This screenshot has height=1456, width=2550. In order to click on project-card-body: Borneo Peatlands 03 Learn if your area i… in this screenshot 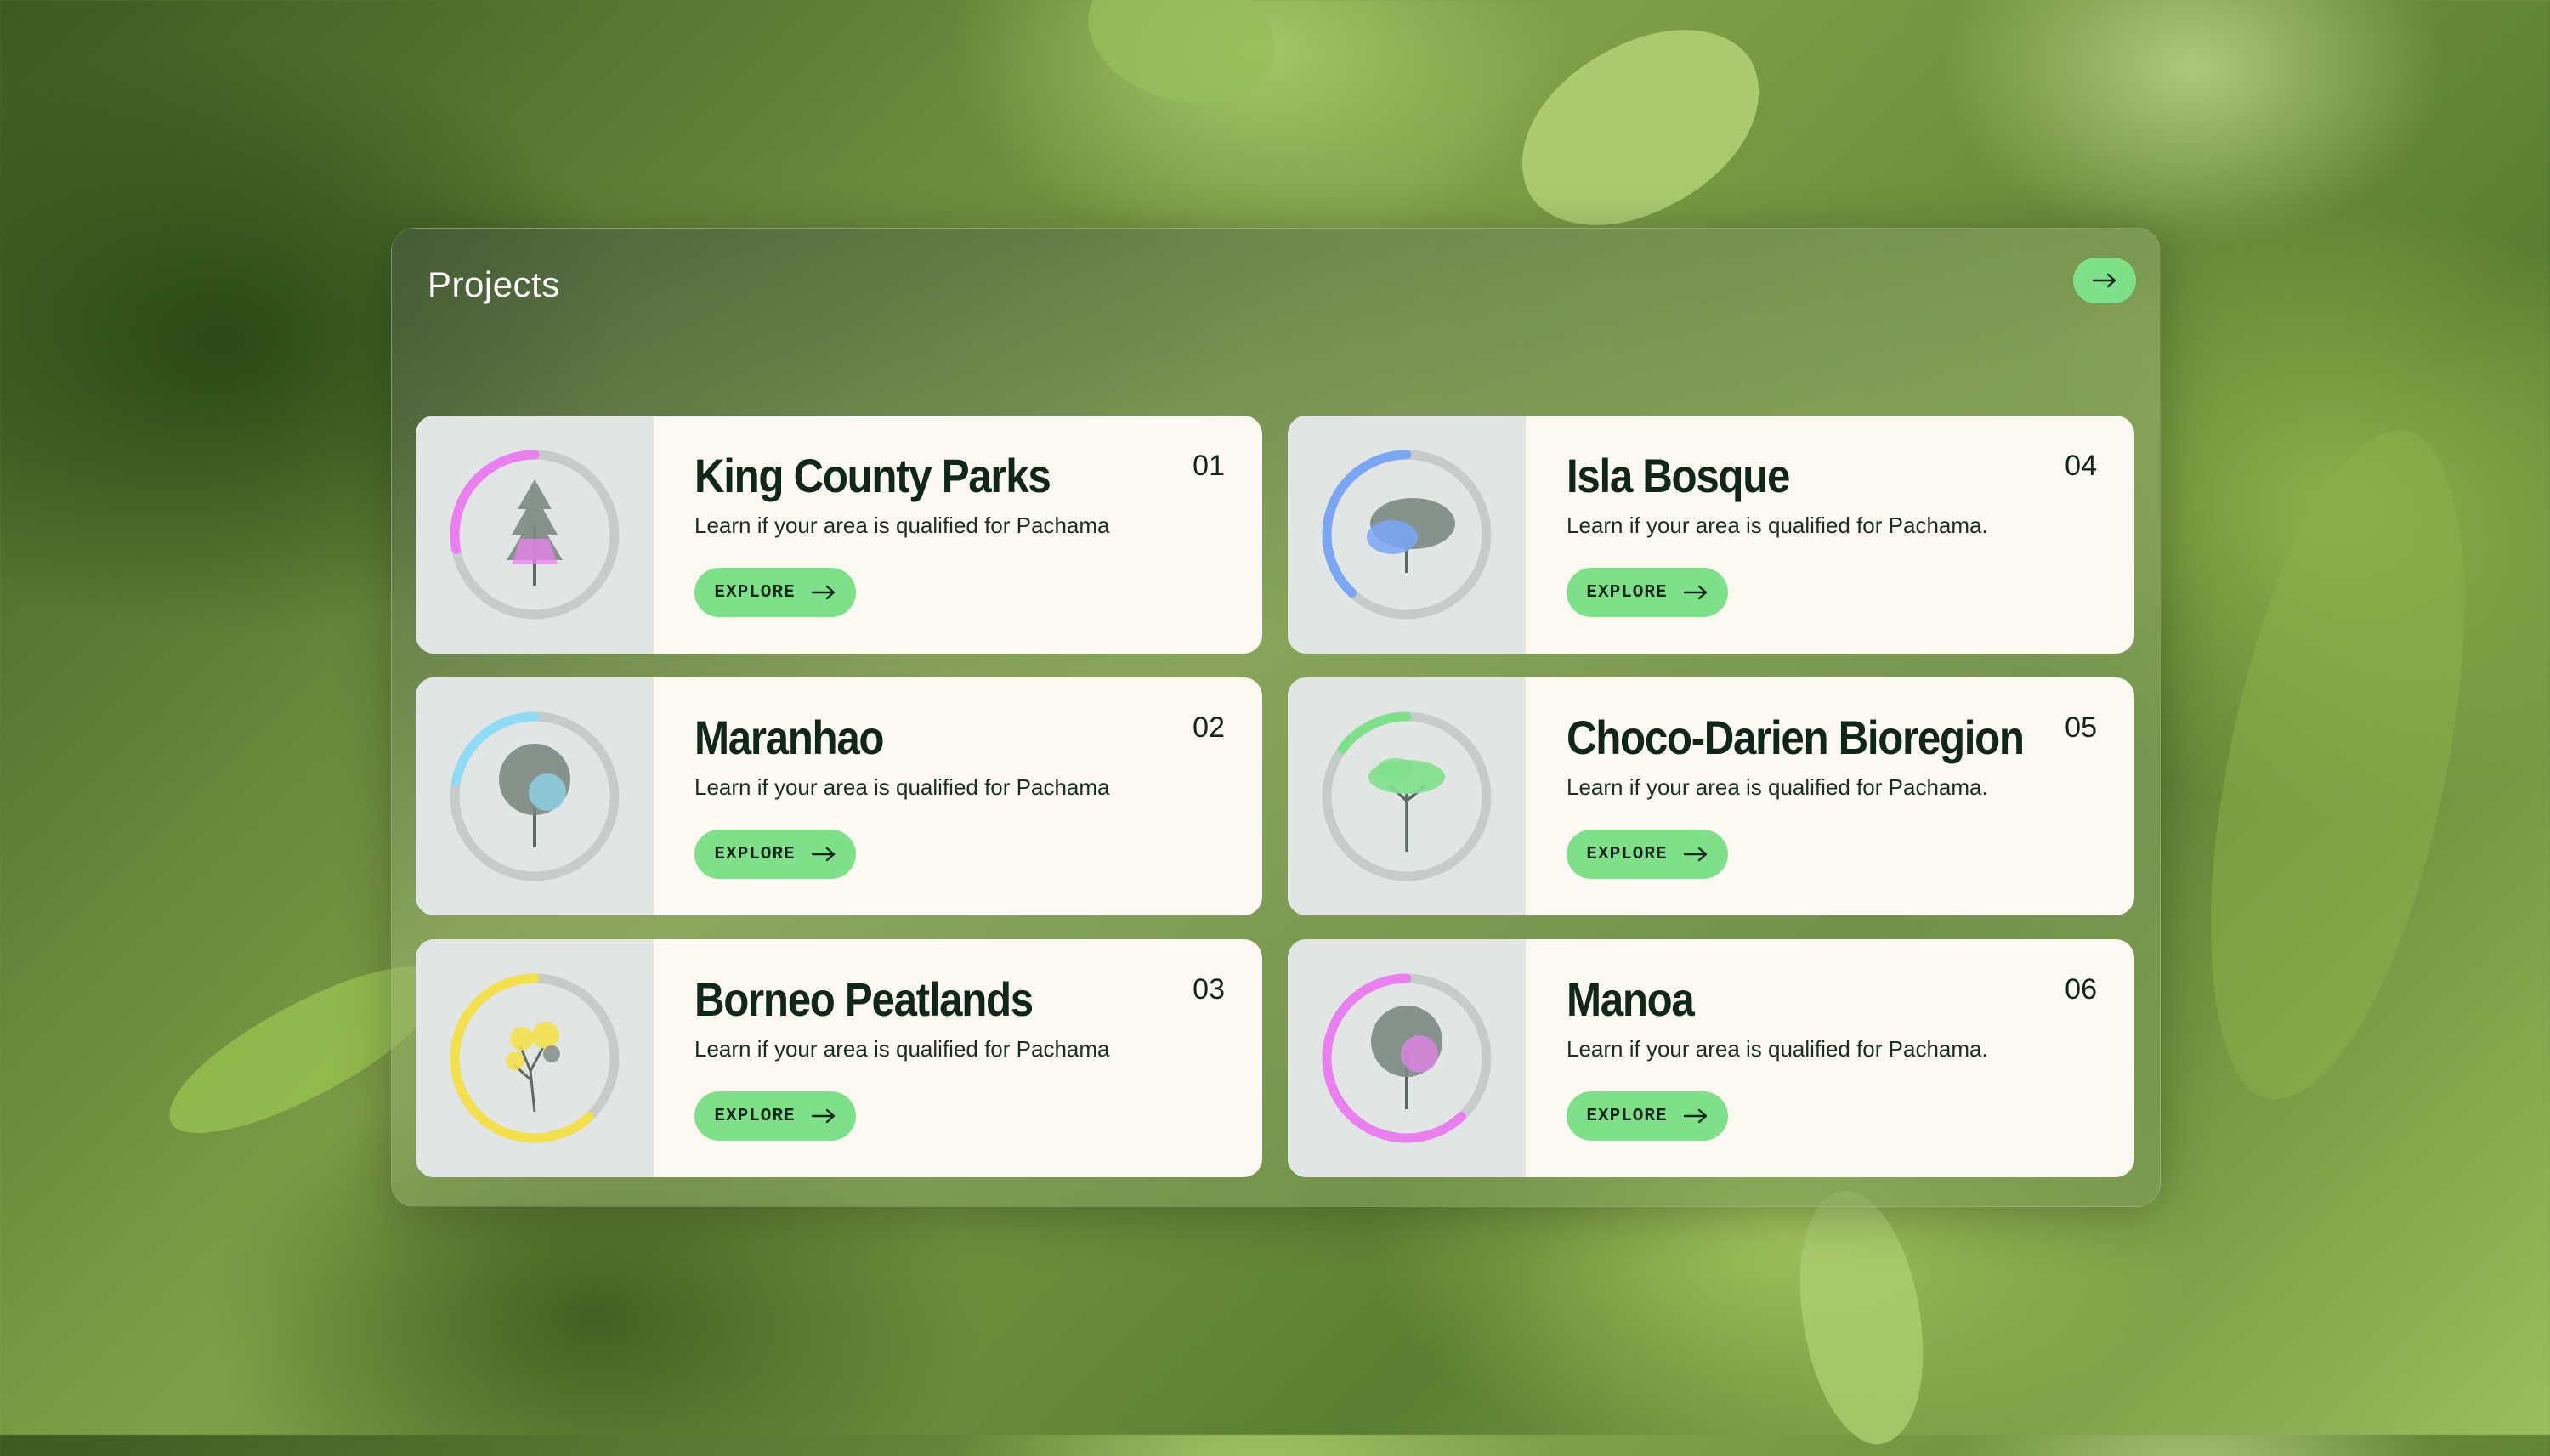, I will do `click(958, 1058)`.